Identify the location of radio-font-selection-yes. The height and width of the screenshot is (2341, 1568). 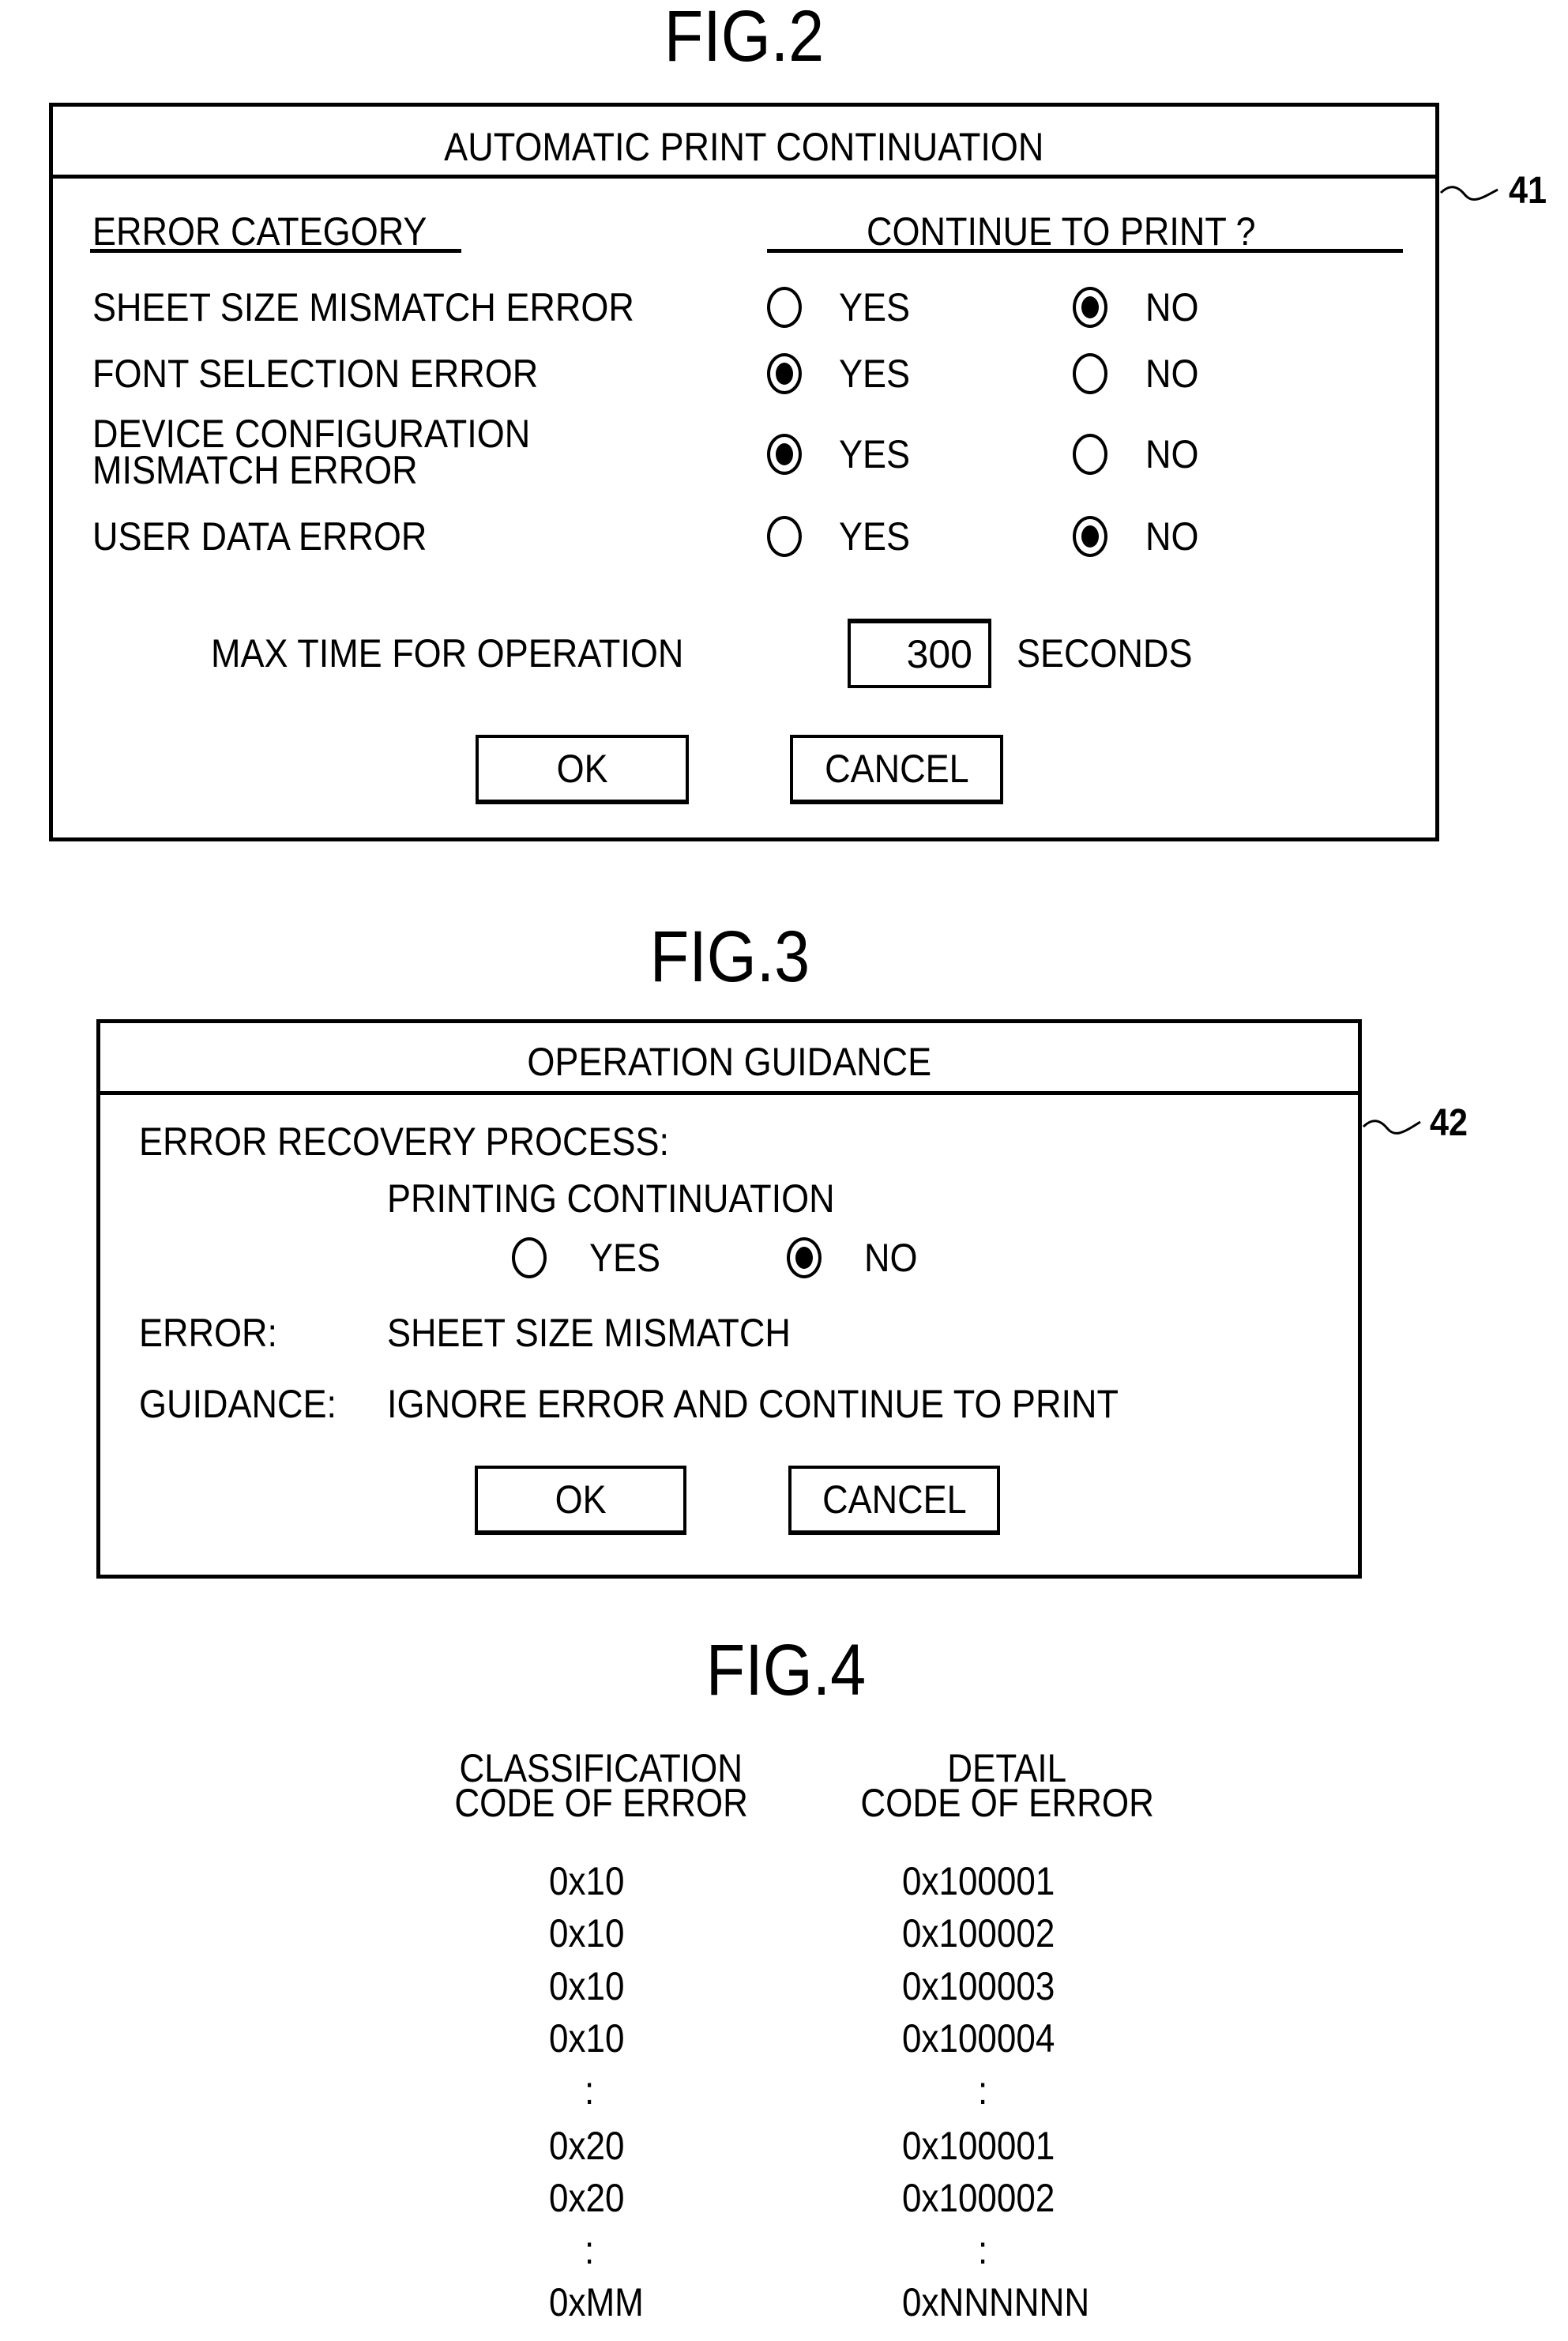
(784, 373).